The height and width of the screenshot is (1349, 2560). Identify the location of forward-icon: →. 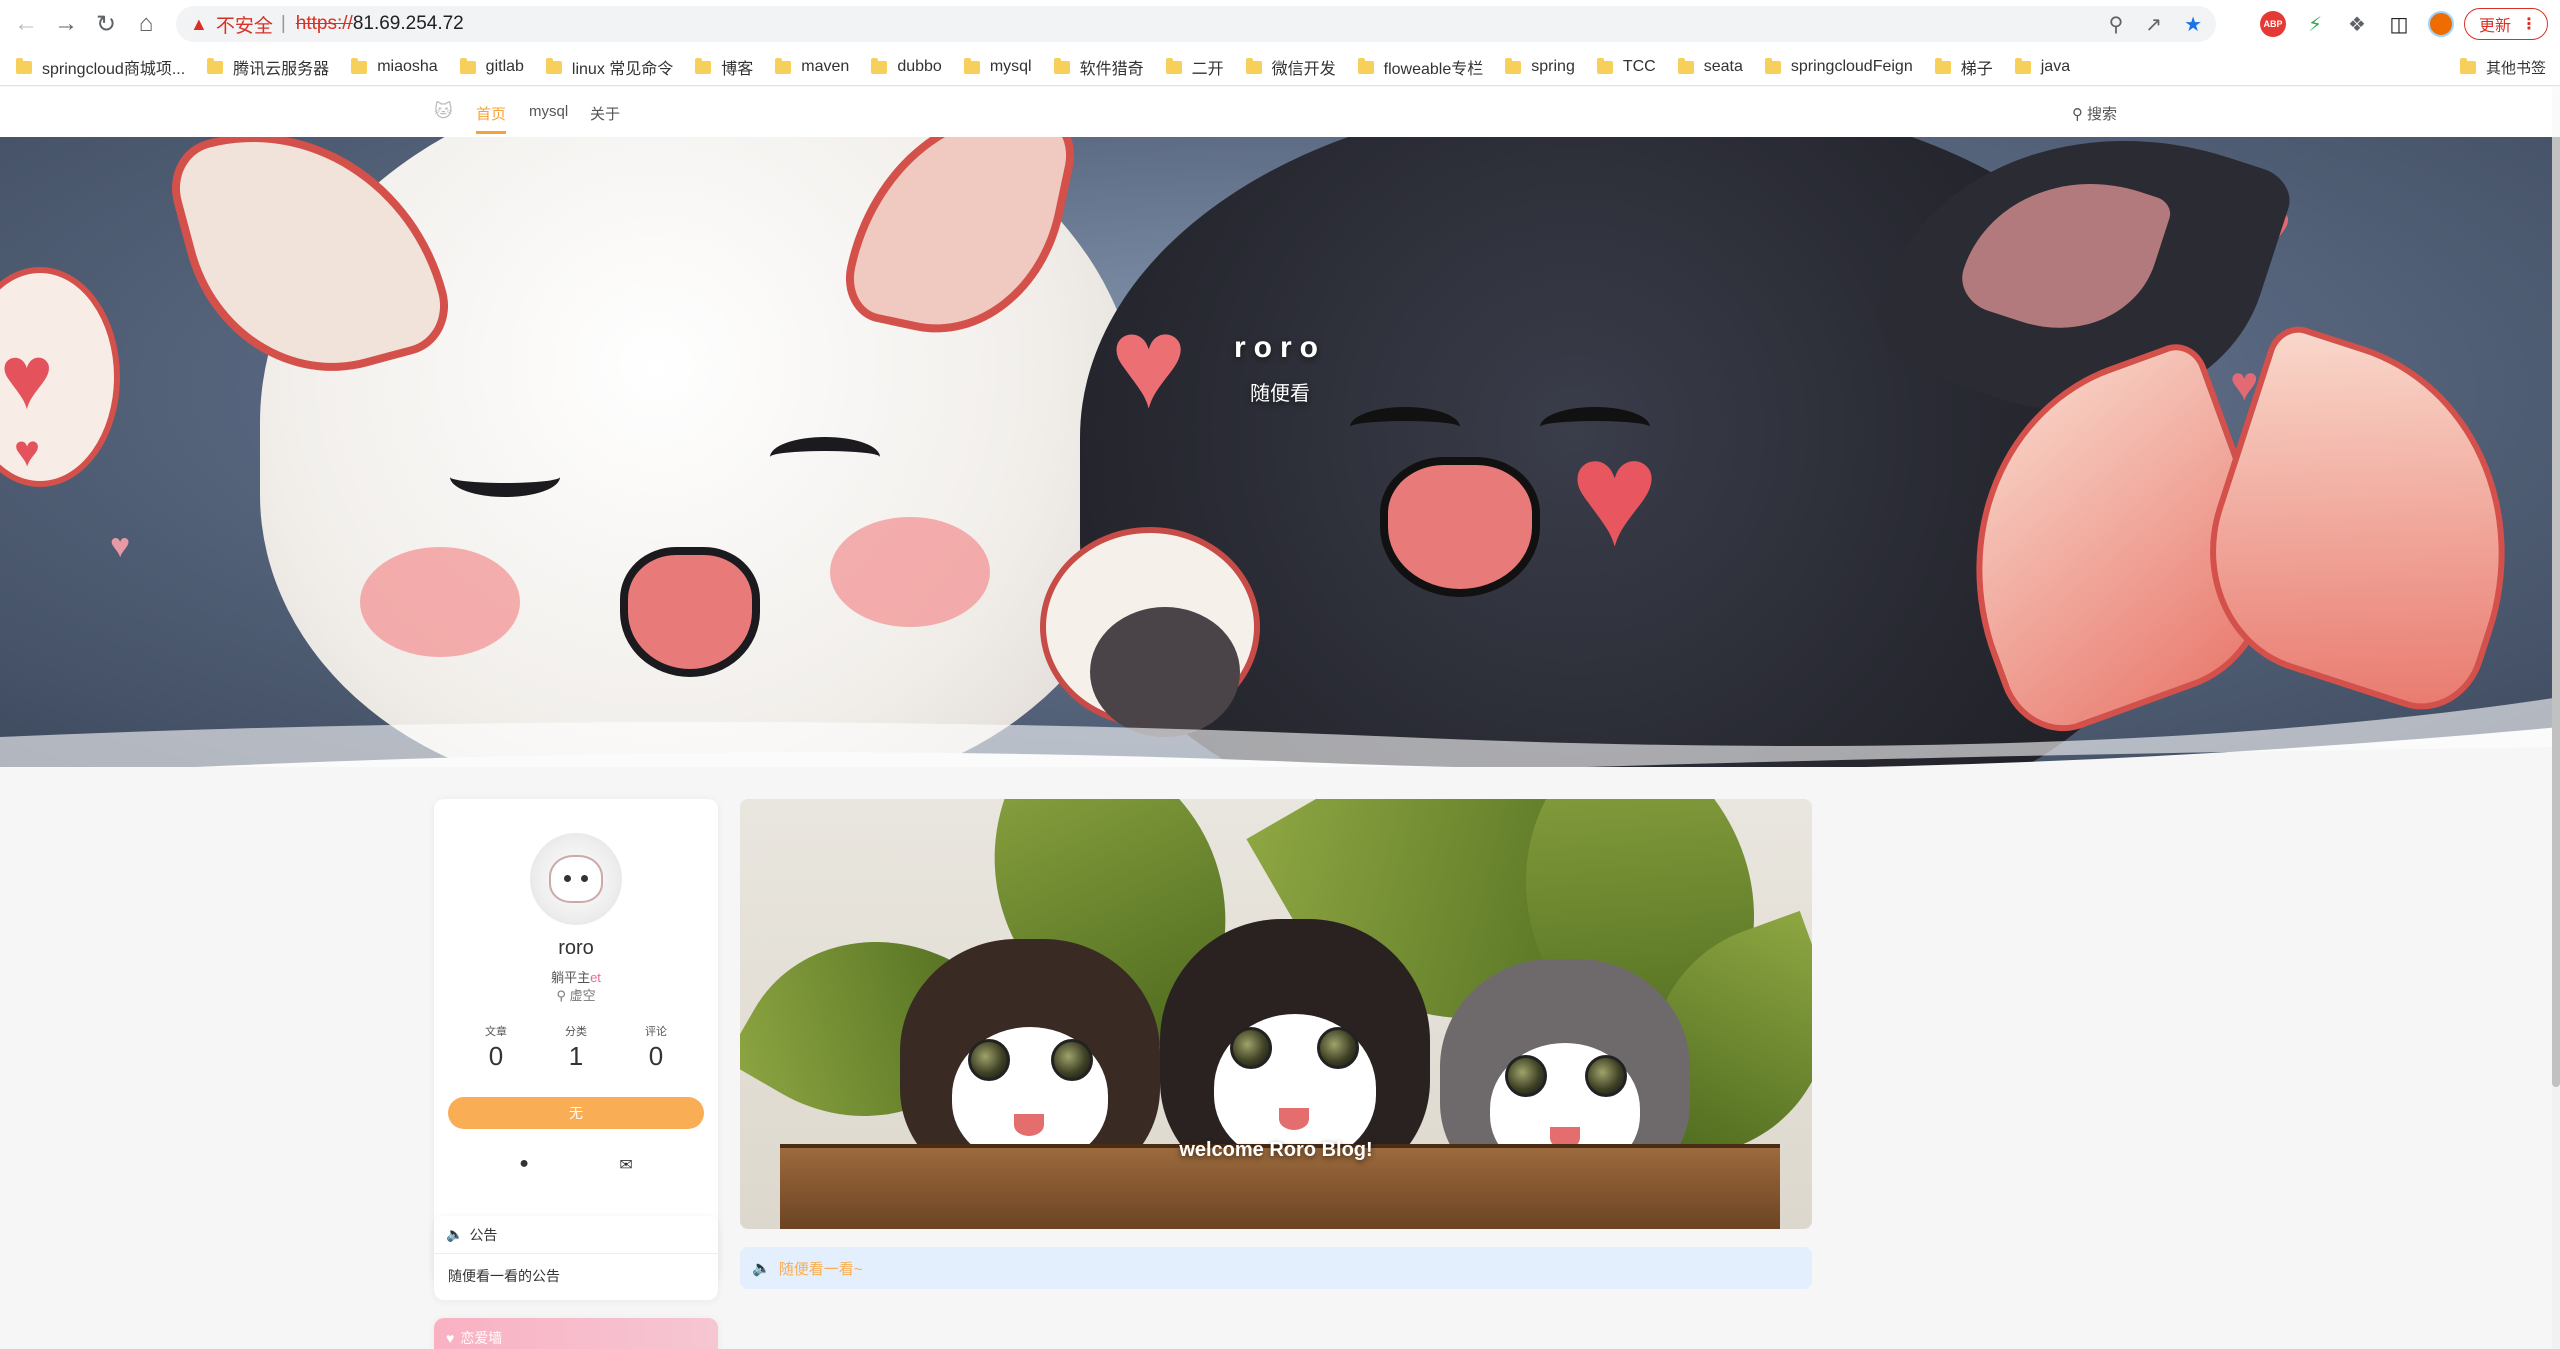
(66, 24).